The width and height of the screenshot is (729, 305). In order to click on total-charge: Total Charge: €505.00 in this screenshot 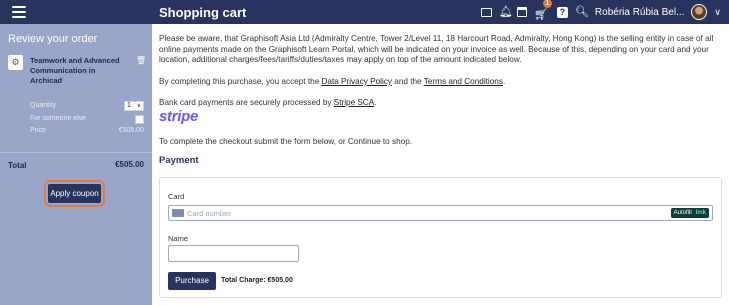, I will do `click(257, 280)`.